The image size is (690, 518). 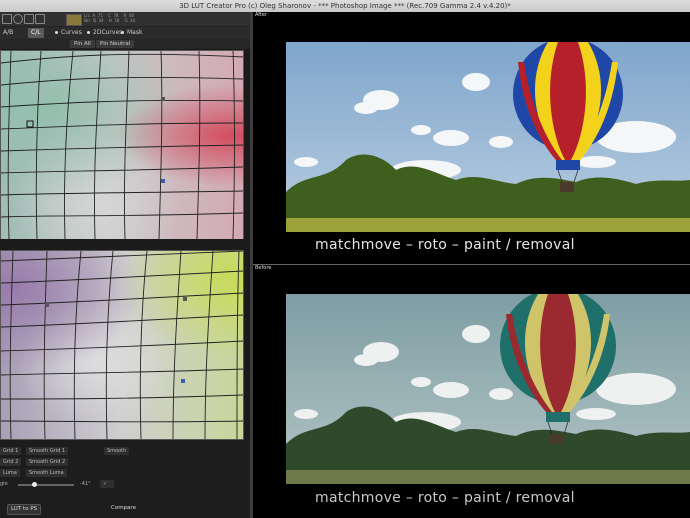 I want to click on compare-button: Compare, so click(x=123, y=508).